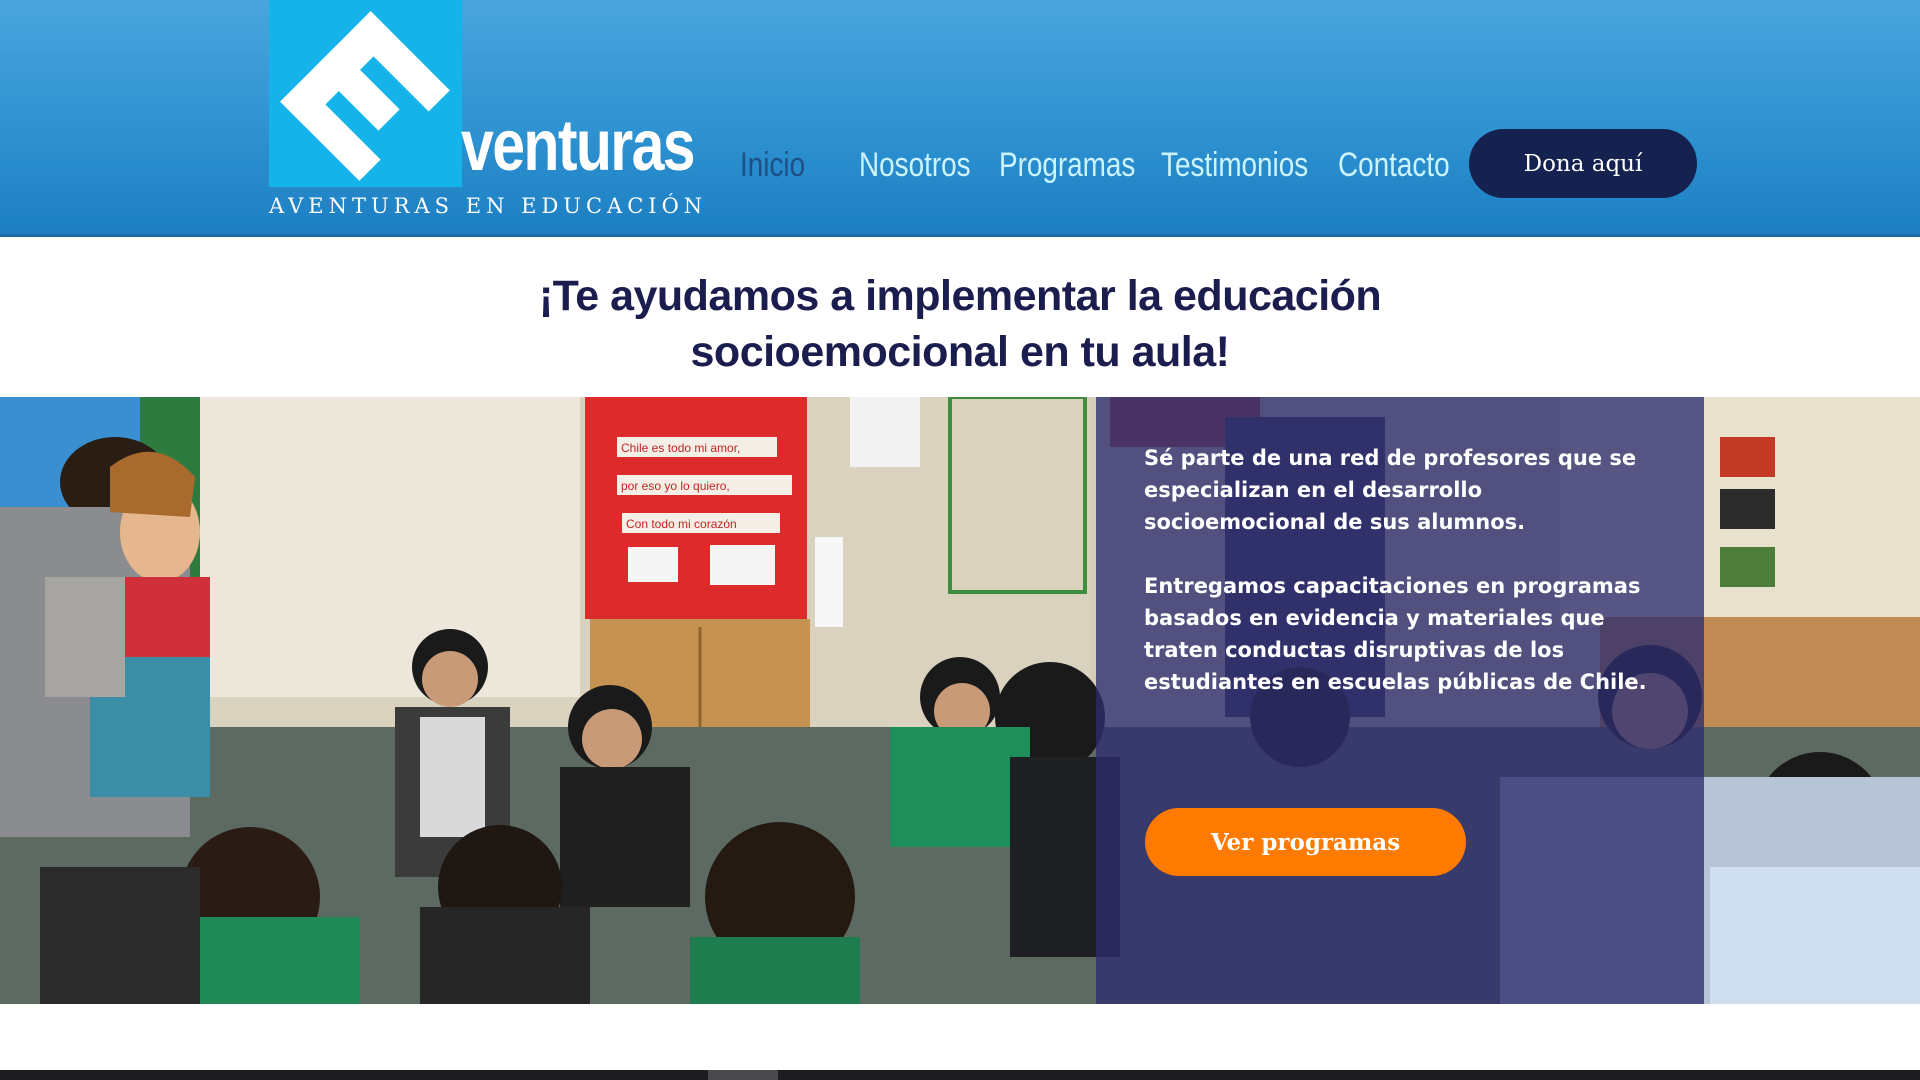  What do you see at coordinates (1305, 842) in the screenshot?
I see `view-programs-button: Ver programas` at bounding box center [1305, 842].